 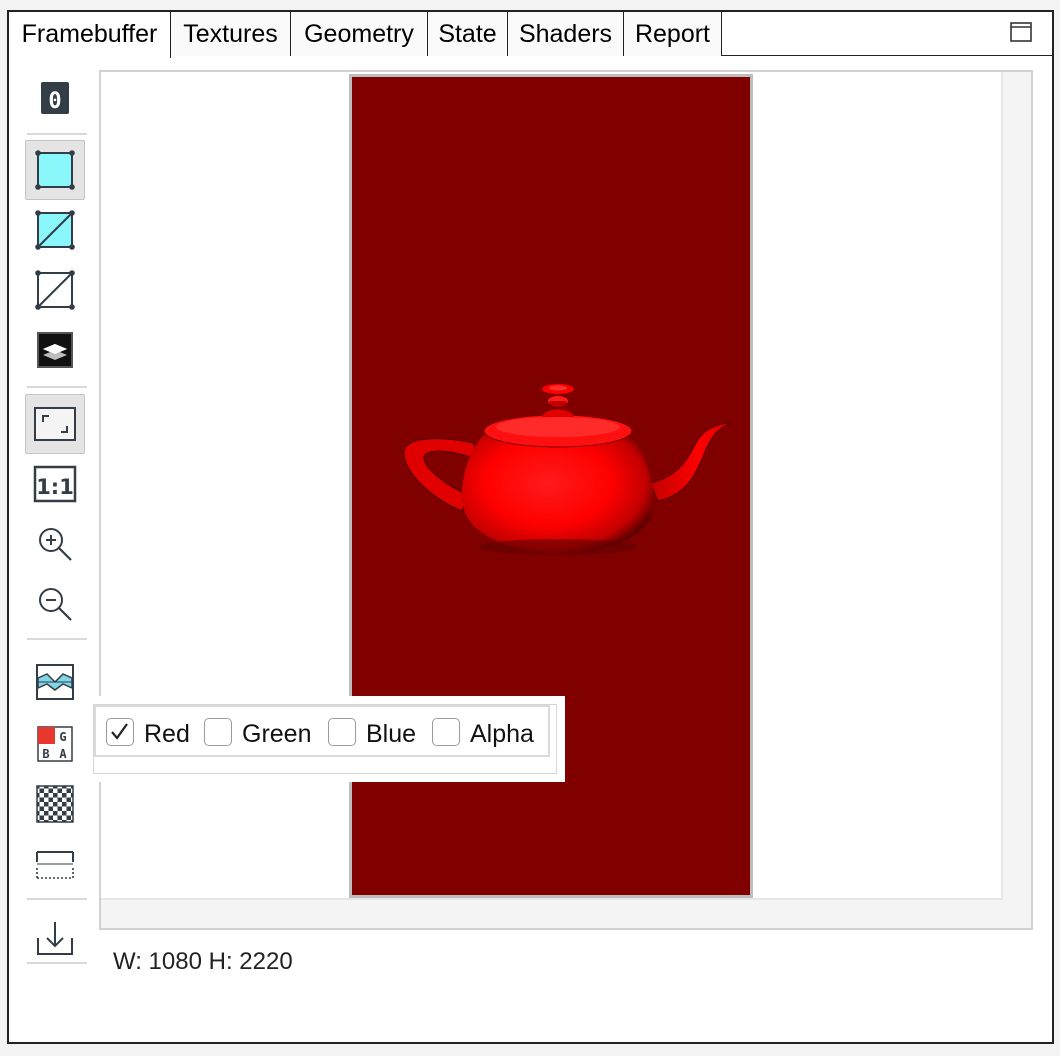 I want to click on channel-selector: Red Green Blue Alpha, so click(x=325, y=739).